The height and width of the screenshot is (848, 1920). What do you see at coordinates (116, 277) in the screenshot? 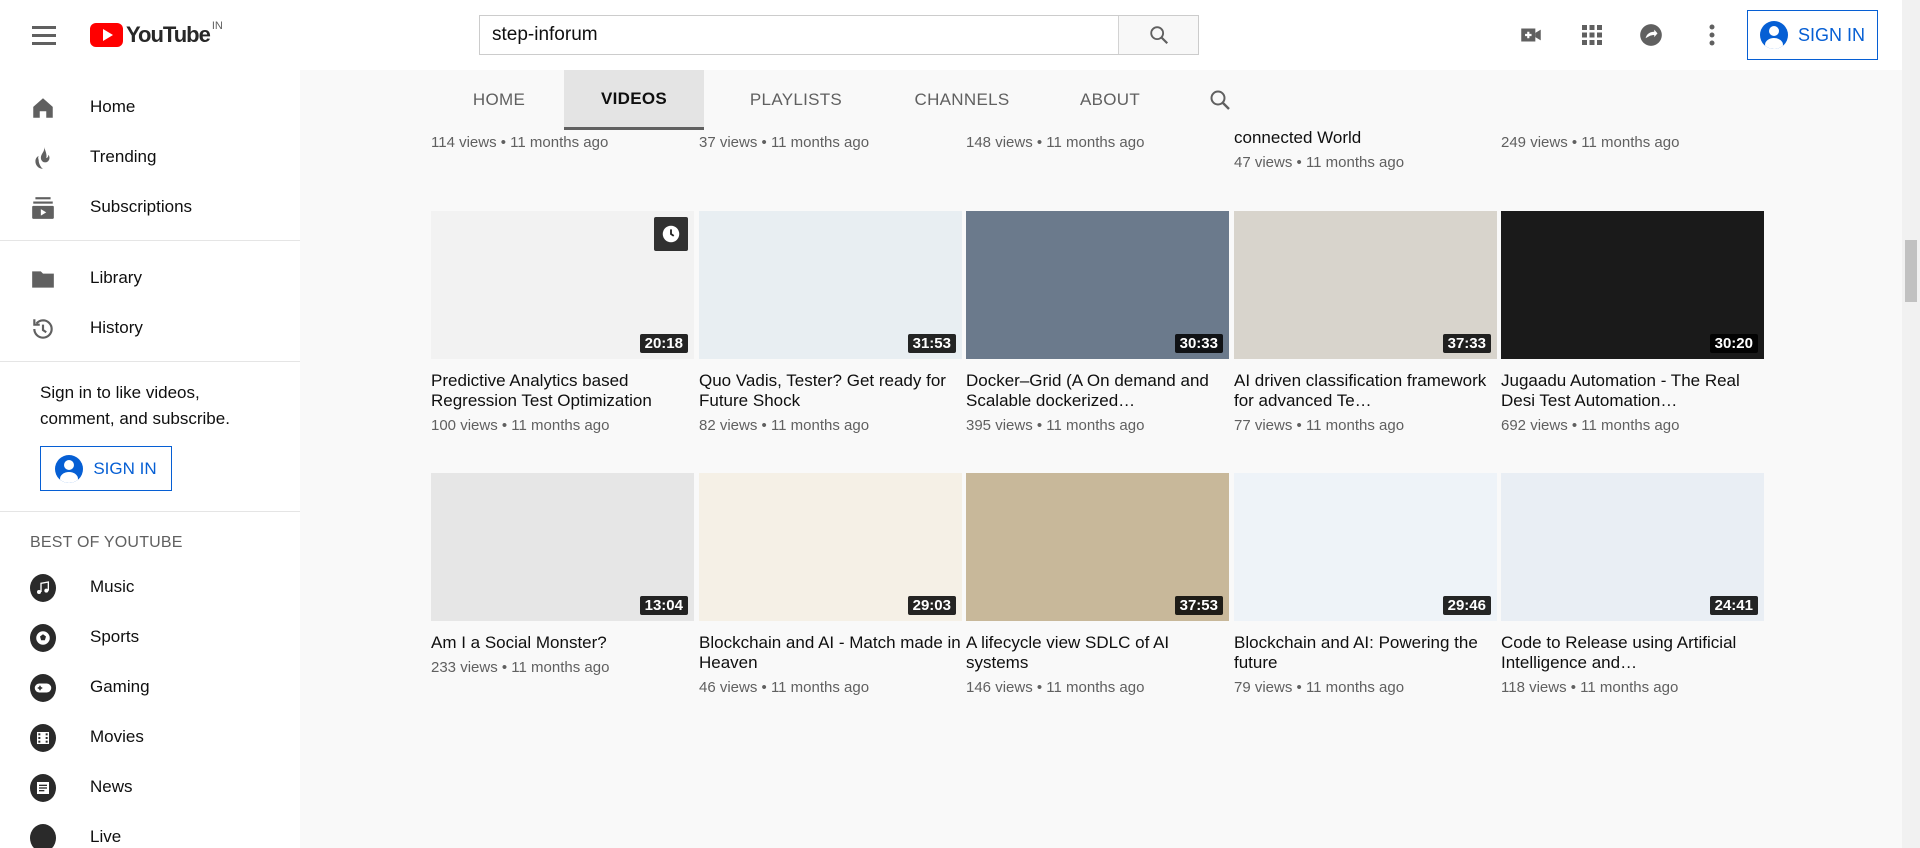
I see `sidebar-item-label: Library` at bounding box center [116, 277].